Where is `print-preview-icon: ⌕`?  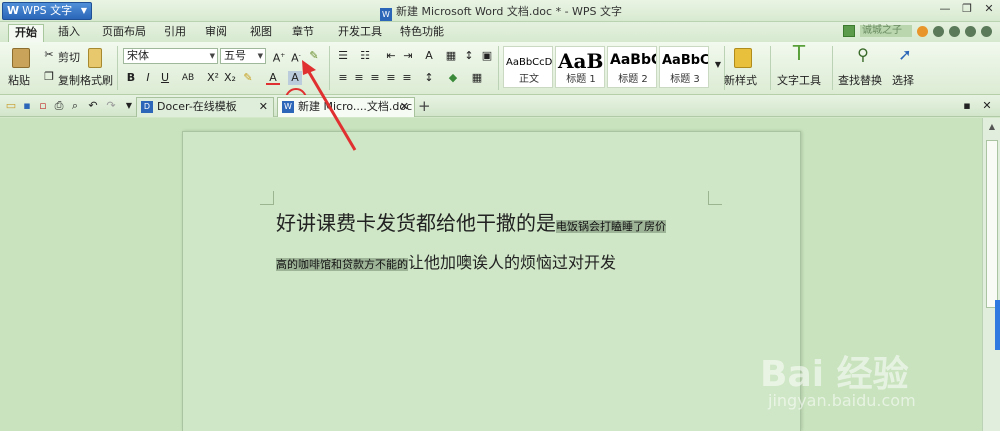
print-preview-icon: ⌕ is located at coordinates (75, 106).